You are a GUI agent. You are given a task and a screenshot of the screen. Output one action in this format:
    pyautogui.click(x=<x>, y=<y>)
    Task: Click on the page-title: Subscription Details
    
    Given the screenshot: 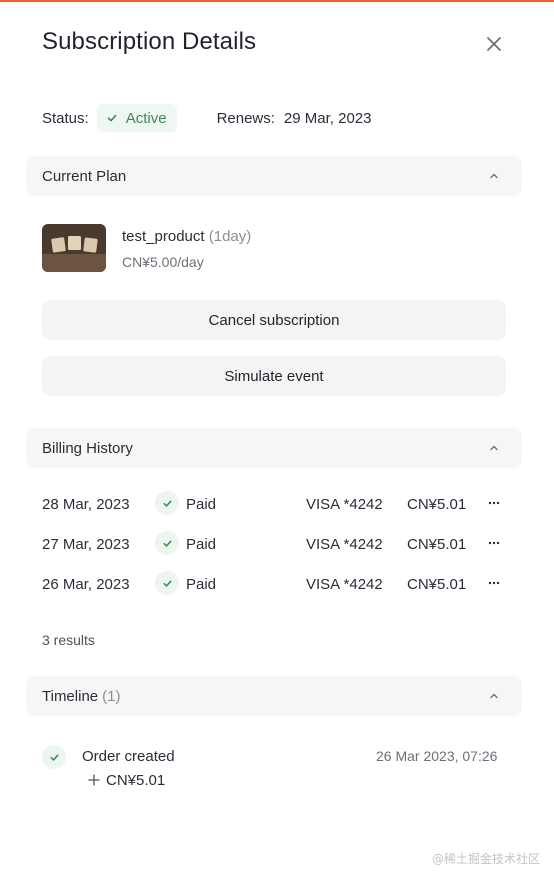 What is the action you would take?
    pyautogui.click(x=149, y=41)
    